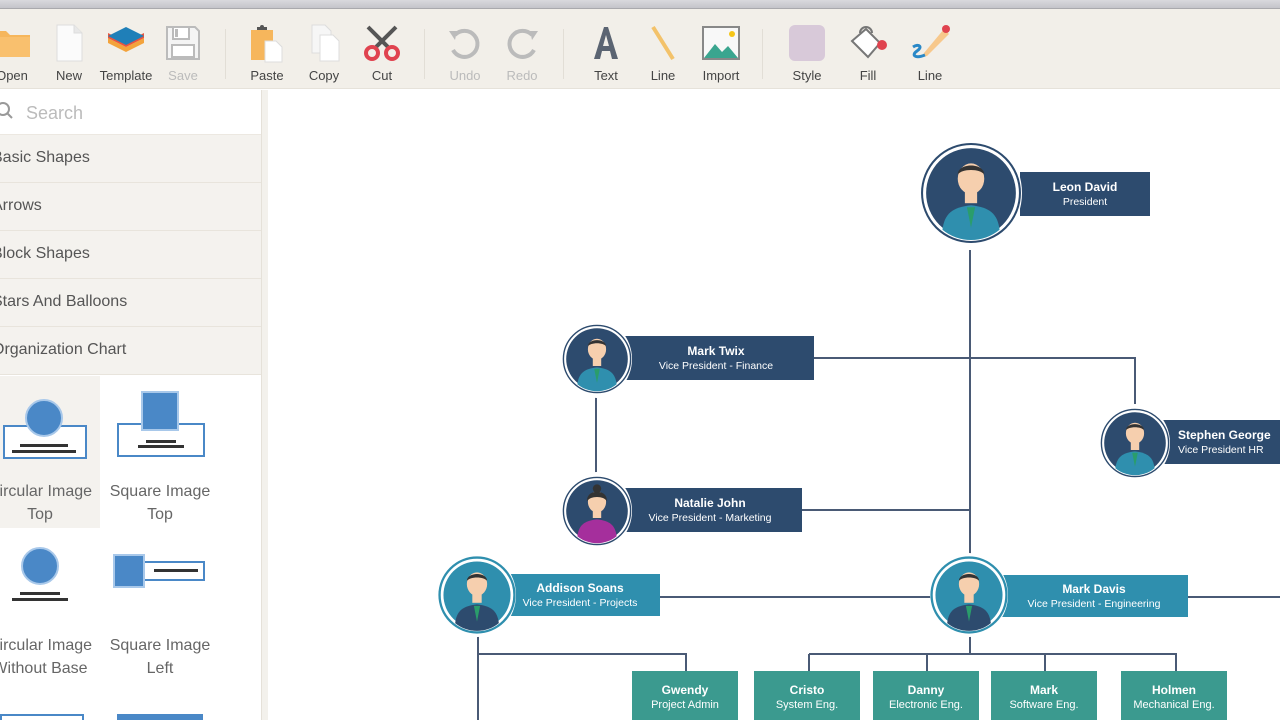 The image size is (1280, 720). Describe the element at coordinates (20, 53) in the screenshot. I see `open-button: Open` at that location.